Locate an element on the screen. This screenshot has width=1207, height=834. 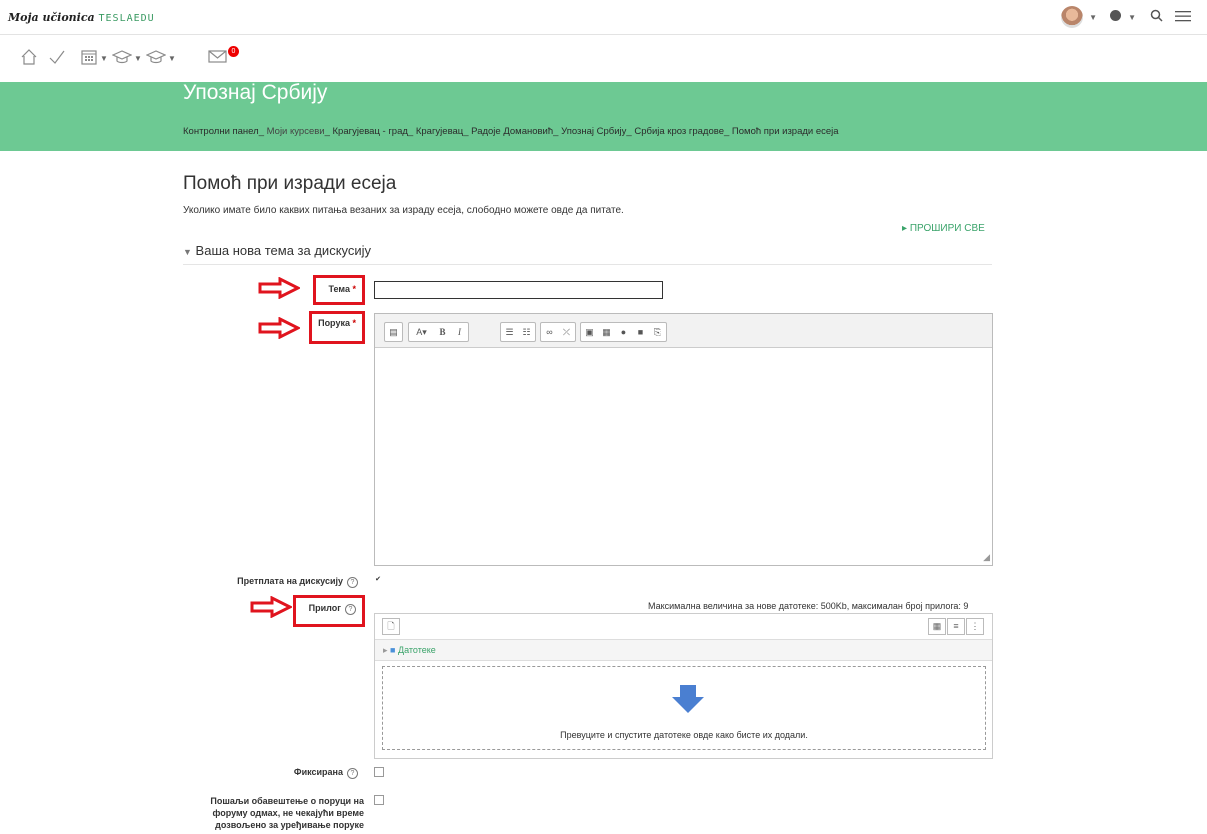
media-icon: ▦ is located at coordinates (606, 332).